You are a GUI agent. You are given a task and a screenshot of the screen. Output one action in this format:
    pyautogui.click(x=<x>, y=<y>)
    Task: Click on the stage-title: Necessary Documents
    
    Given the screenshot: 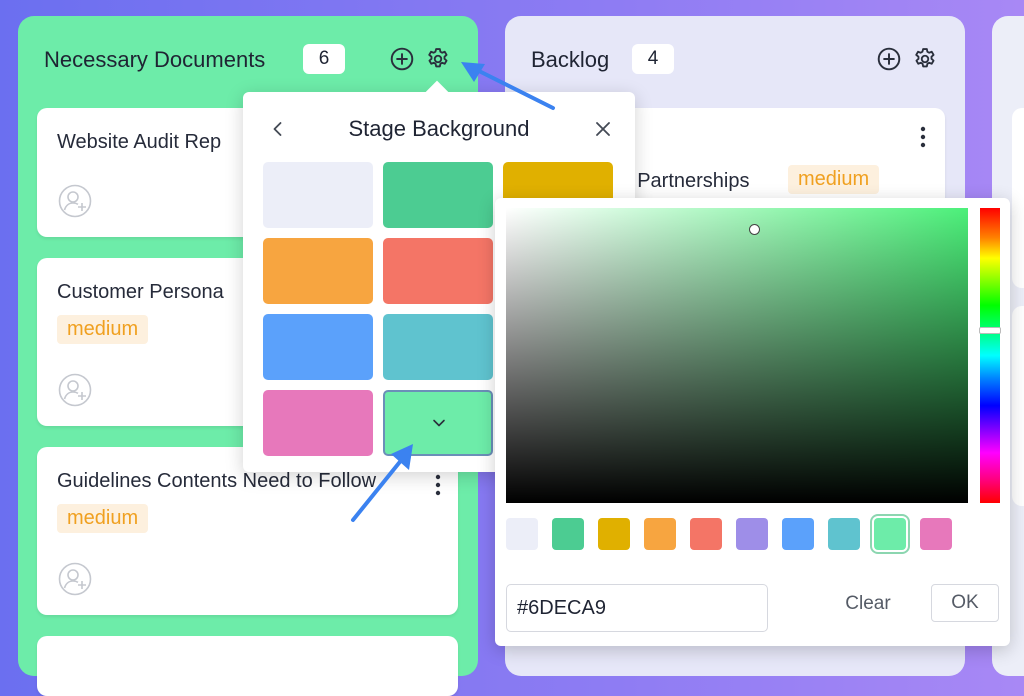 What is the action you would take?
    pyautogui.click(x=155, y=59)
    